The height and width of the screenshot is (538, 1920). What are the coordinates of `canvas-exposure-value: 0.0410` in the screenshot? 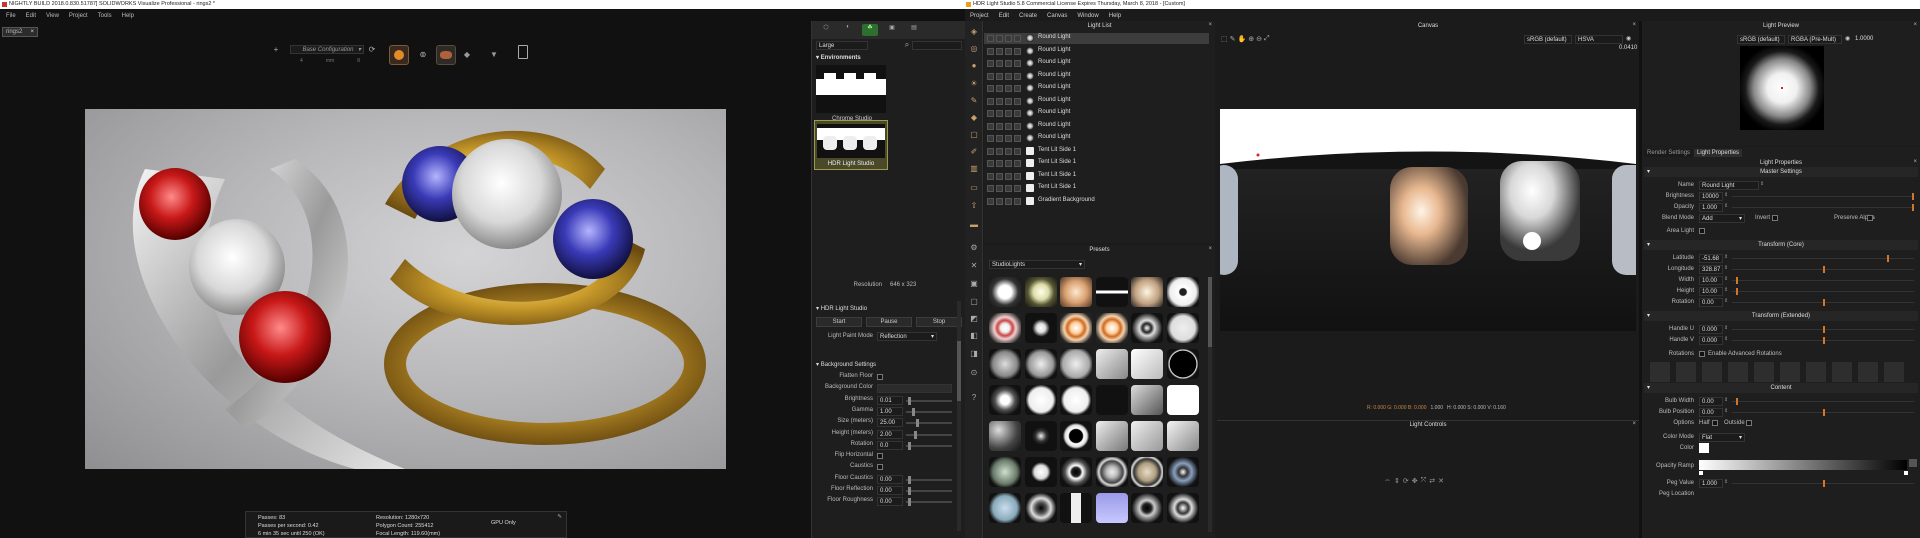 It's located at (1628, 48).